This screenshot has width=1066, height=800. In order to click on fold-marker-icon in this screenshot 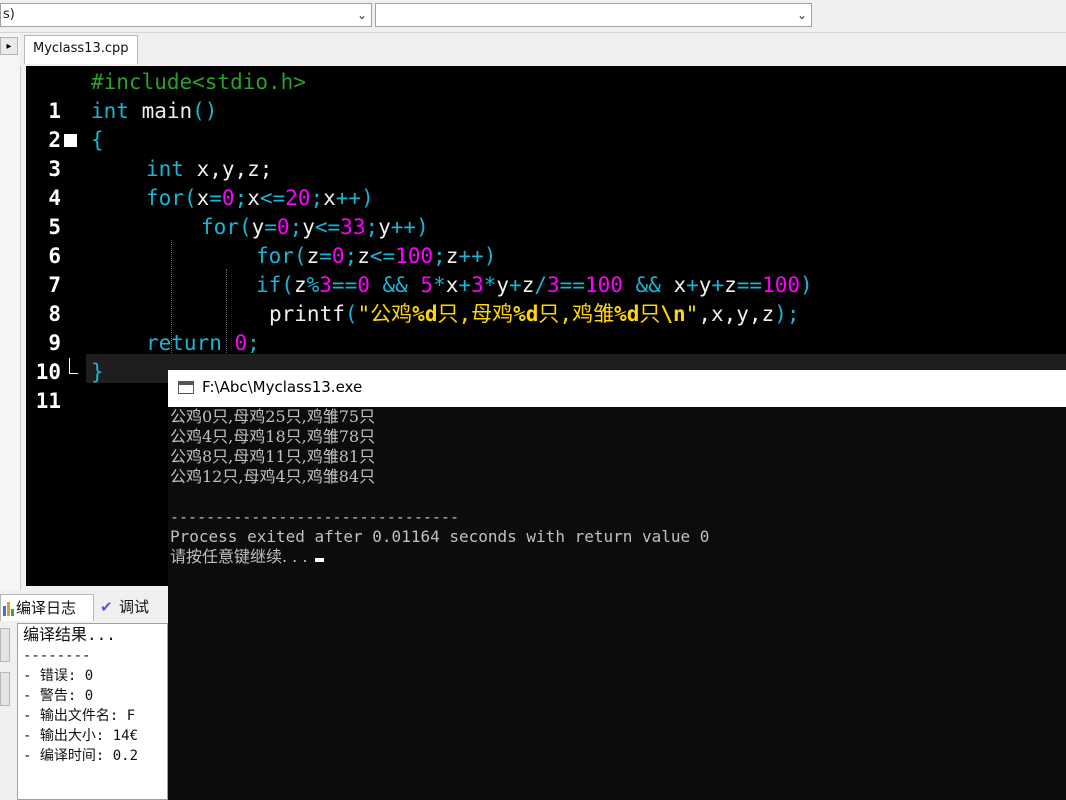, I will do `click(70, 140)`.